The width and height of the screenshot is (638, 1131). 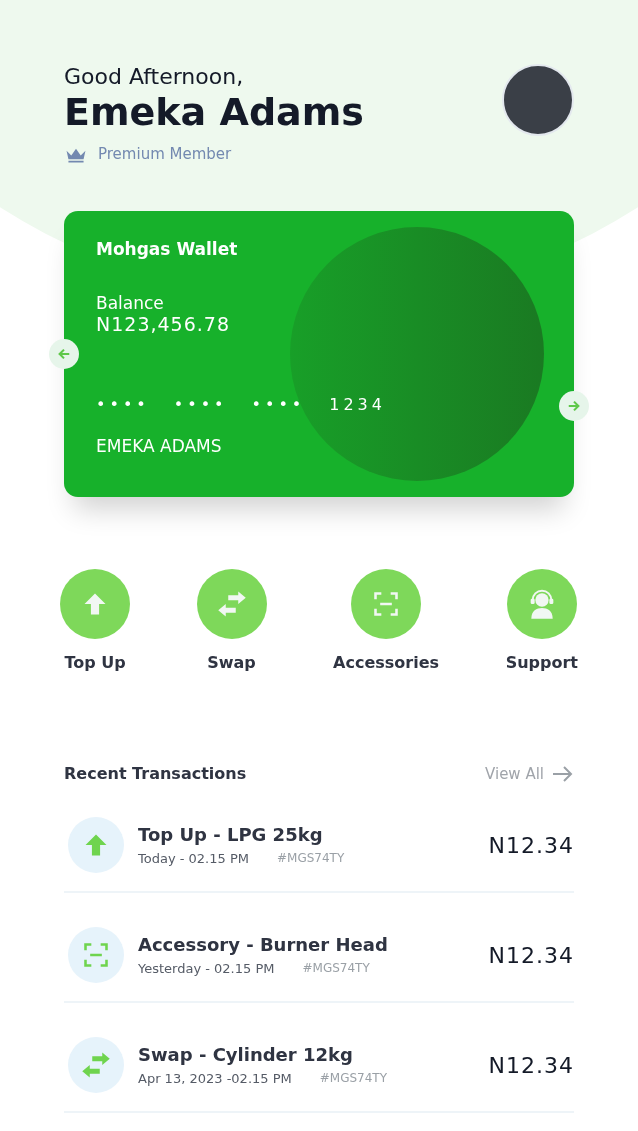 I want to click on wallet-title: Mohgas Wallet, so click(x=167, y=249).